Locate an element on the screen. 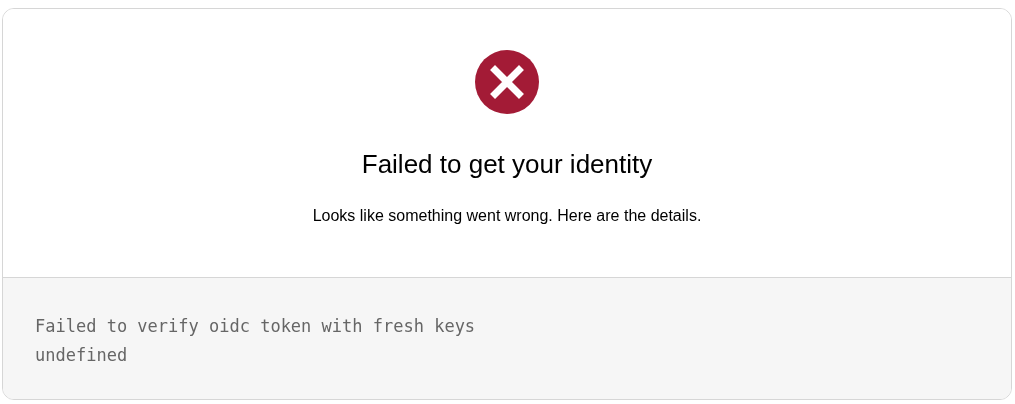 This screenshot has height=404, width=1015. details-line: undefined is located at coordinates (82, 355).